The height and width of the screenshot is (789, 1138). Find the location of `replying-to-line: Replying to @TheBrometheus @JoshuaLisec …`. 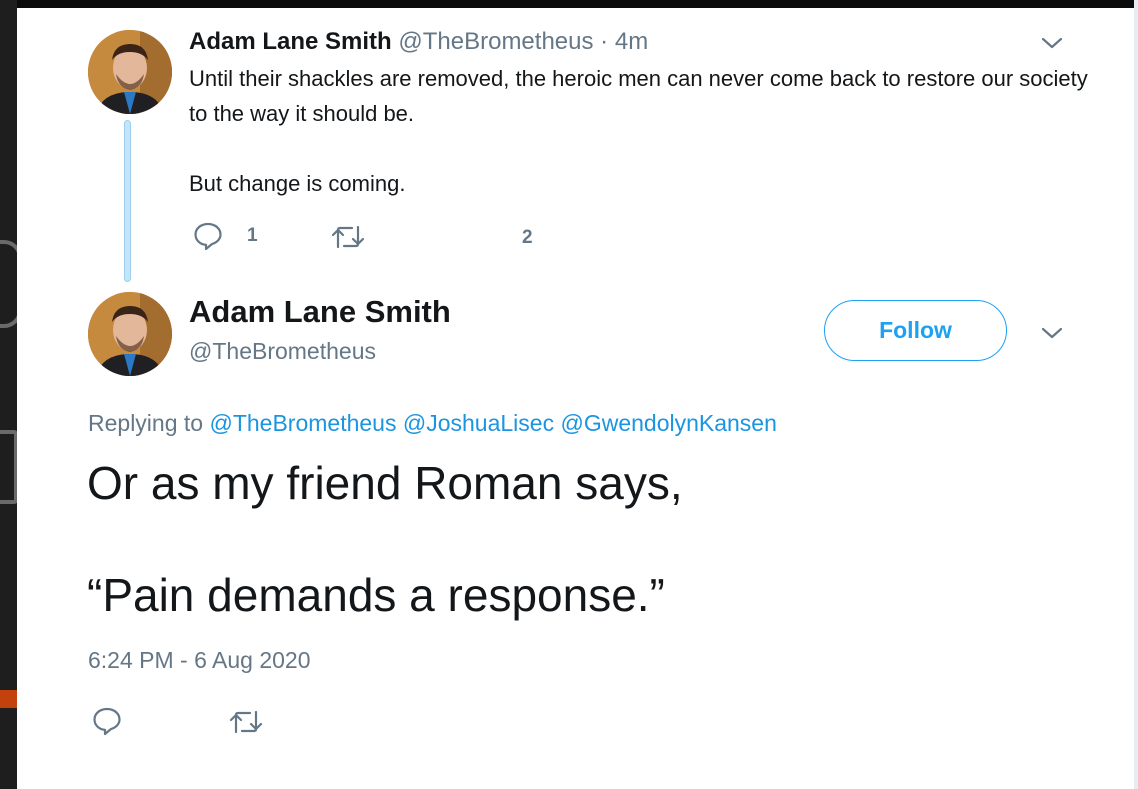

replying-to-line: Replying to @TheBrometheus @JoshuaLisec … is located at coordinates (432, 423).